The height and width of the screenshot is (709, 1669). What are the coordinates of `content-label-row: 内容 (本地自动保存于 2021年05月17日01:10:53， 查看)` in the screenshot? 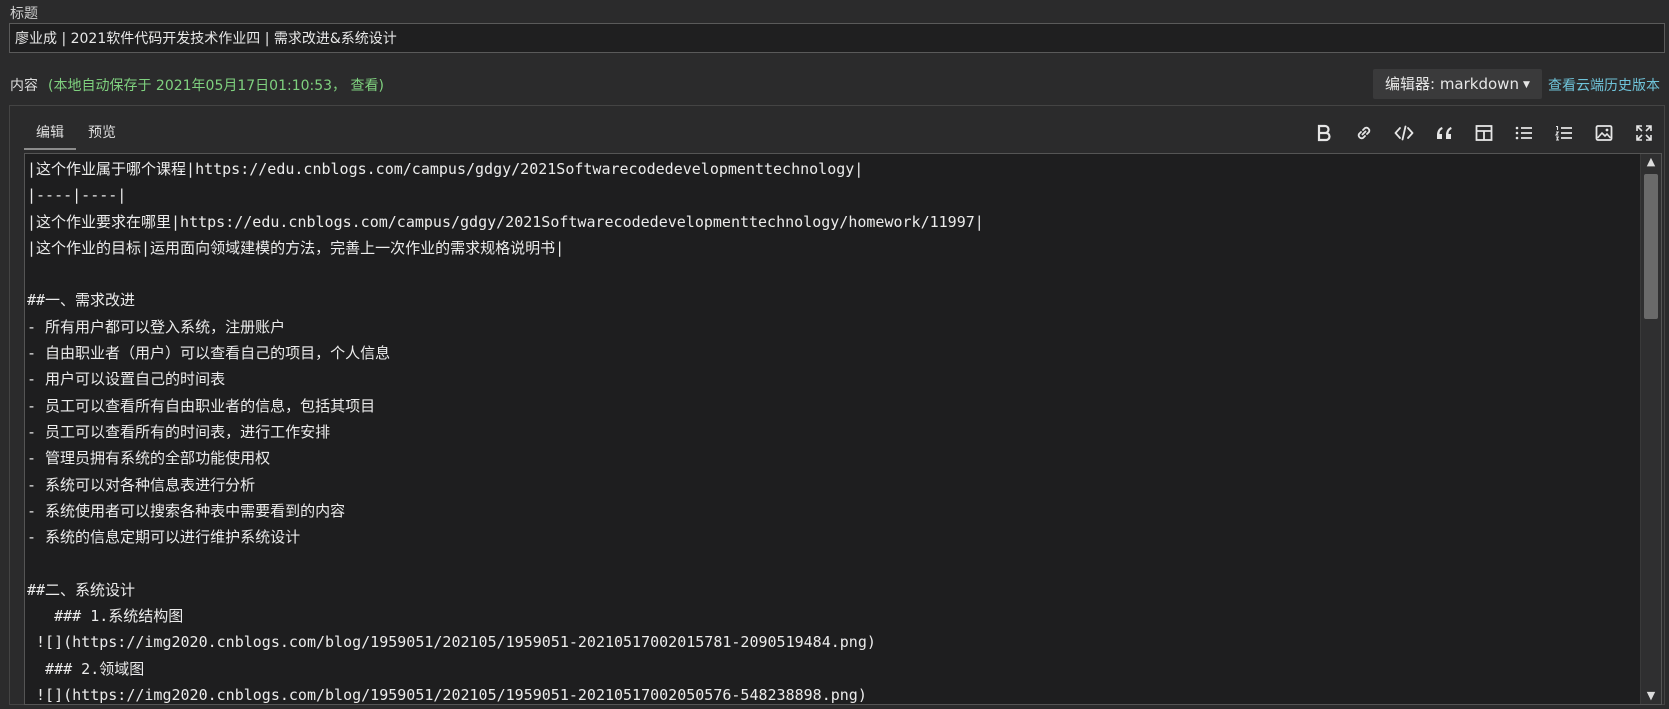 It's located at (197, 85).